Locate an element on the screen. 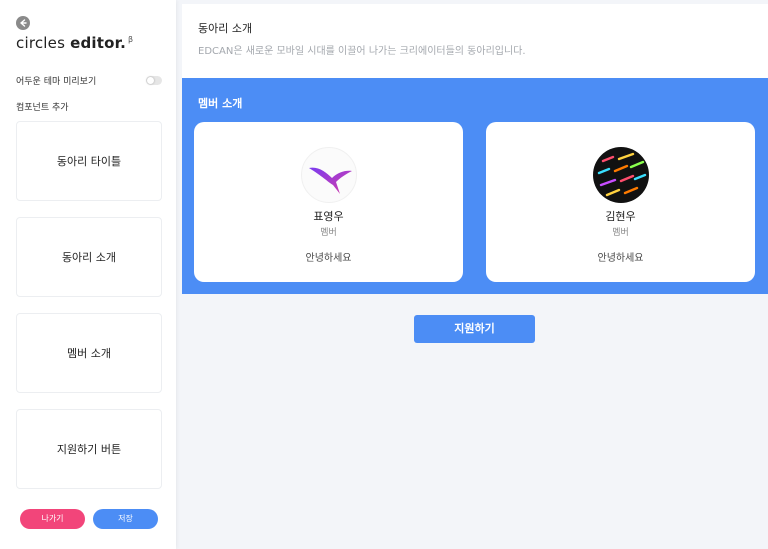 This screenshot has width=768, height=549. colorful-streaks-icon is located at coordinates (621, 174).